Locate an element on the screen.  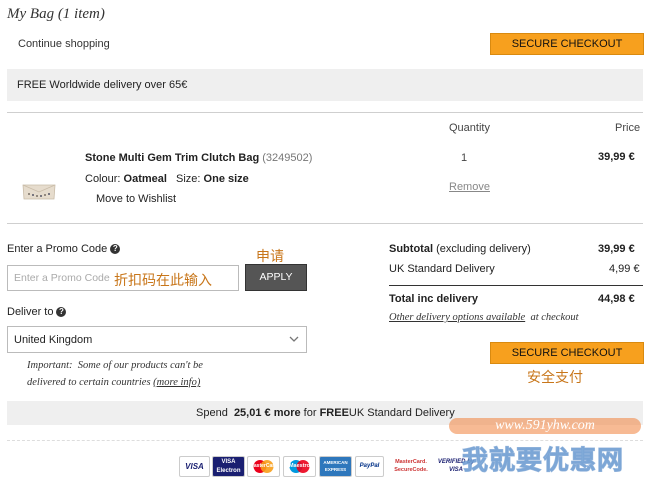
subtotal-note: (excluding delivery) is located at coordinates (483, 249).